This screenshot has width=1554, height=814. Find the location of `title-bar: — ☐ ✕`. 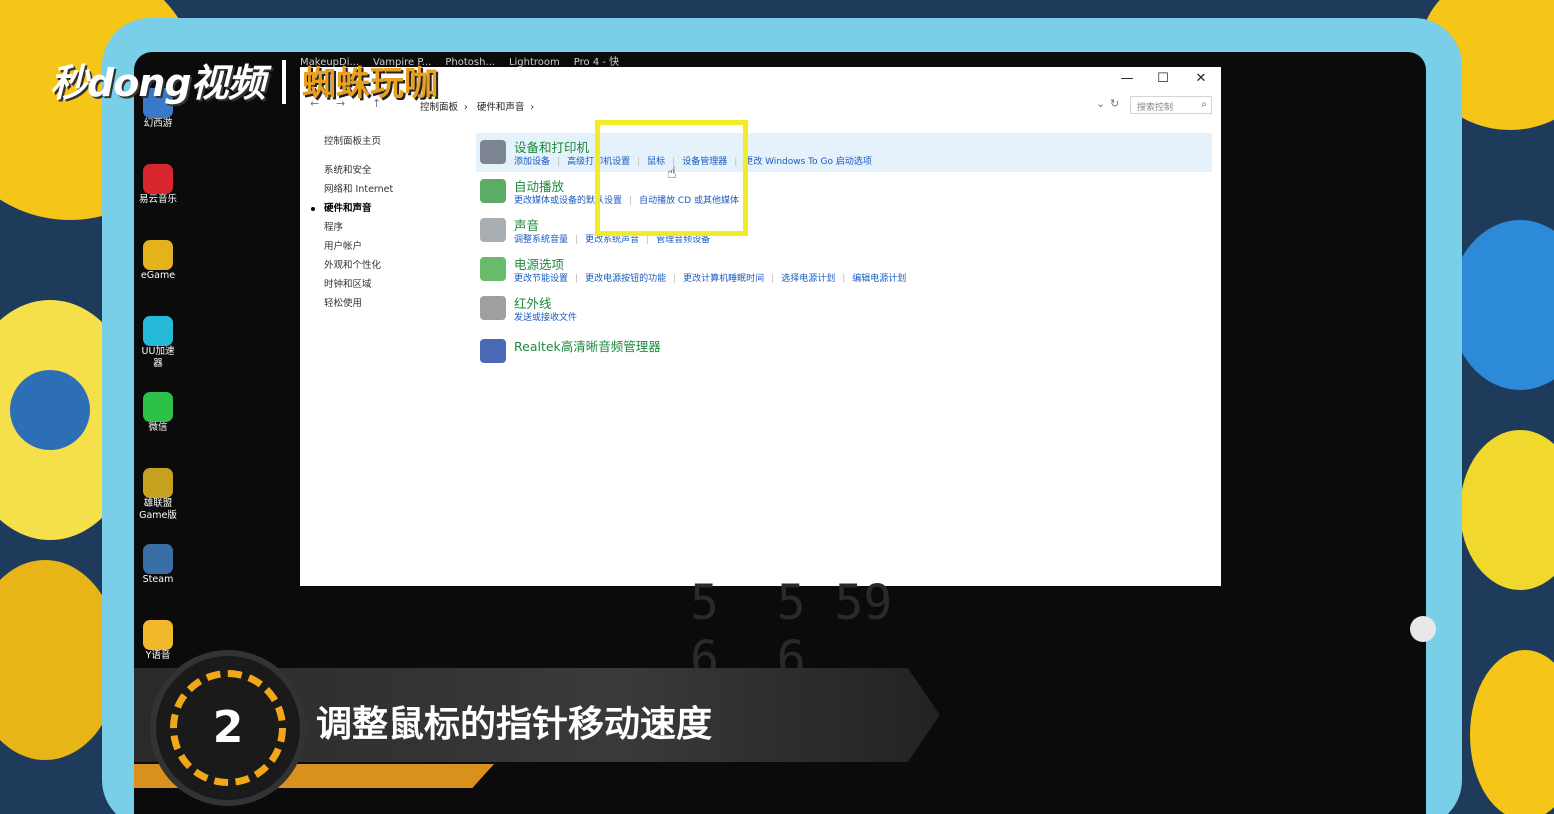

title-bar: — ☐ ✕ is located at coordinates (760, 79).